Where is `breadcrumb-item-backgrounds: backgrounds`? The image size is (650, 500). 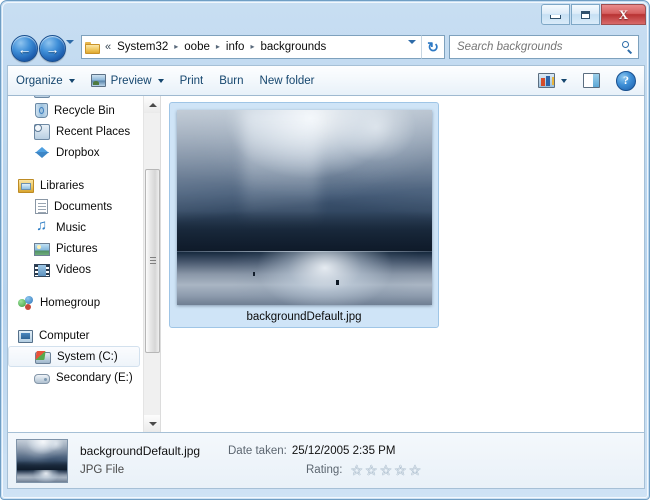
breadcrumb-item-backgrounds: backgrounds is located at coordinates (293, 47).